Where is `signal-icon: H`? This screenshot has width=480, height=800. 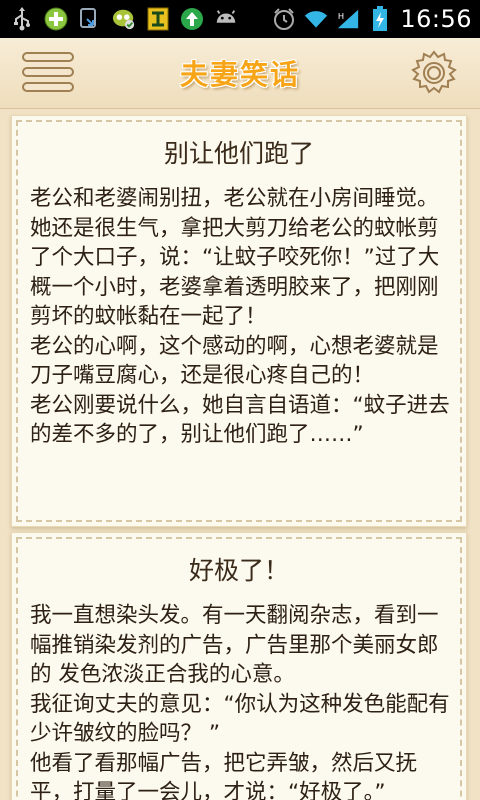
signal-icon: H is located at coordinates (348, 19).